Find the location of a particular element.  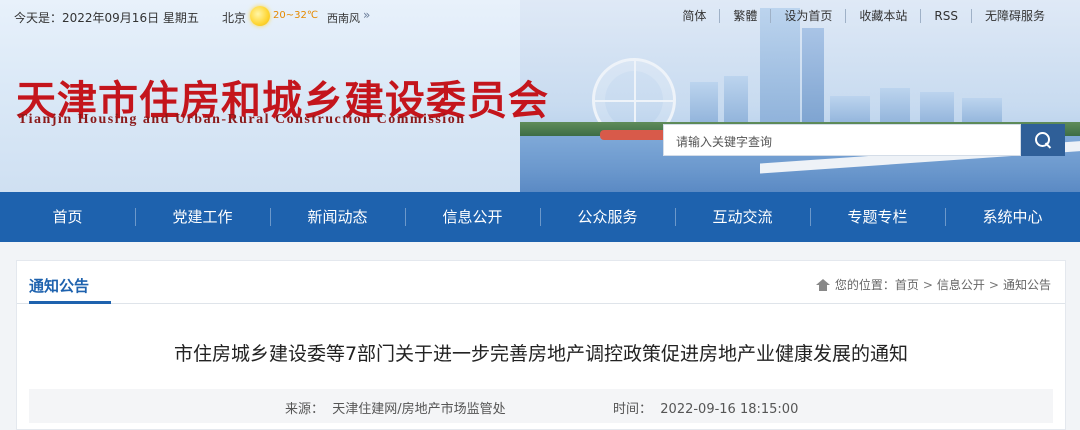

nav-home: 首页 is located at coordinates (67, 217).